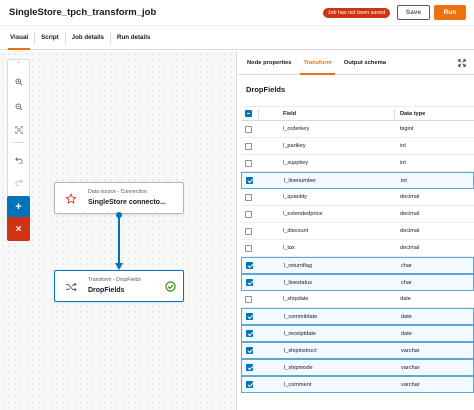 The height and width of the screenshot is (410, 474). Describe the element at coordinates (356, 12) in the screenshot. I see `unsaved-badge: Job has not been saved` at that location.